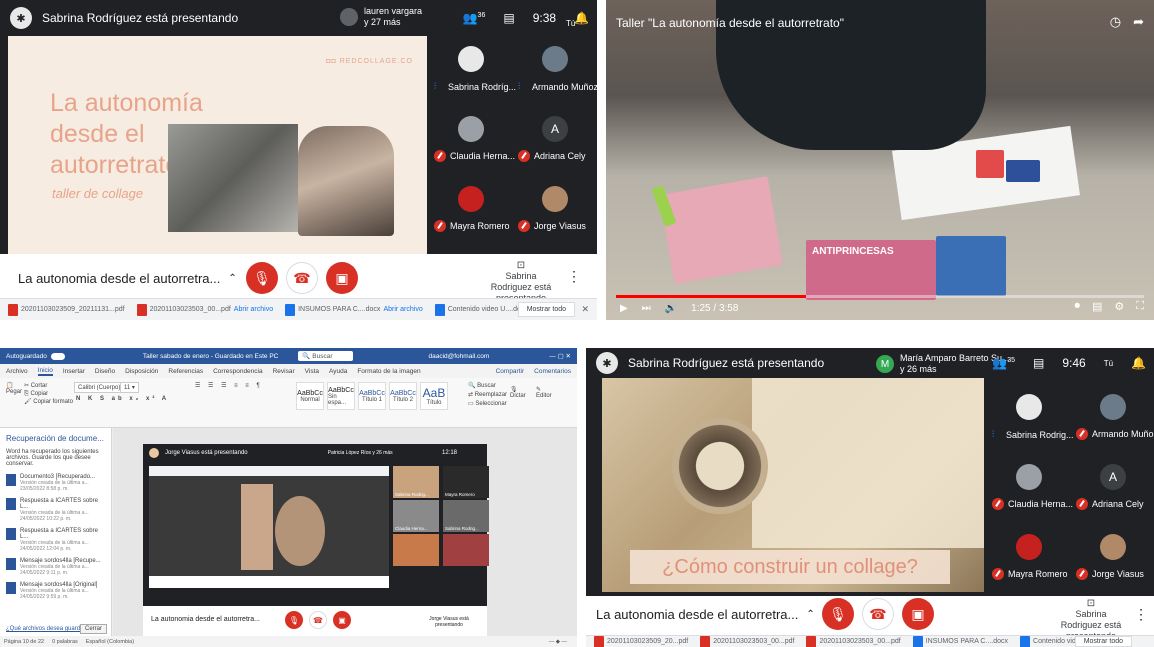 The width and height of the screenshot is (1154, 647). I want to click on watch-later-icon: ◷, so click(1115, 22).